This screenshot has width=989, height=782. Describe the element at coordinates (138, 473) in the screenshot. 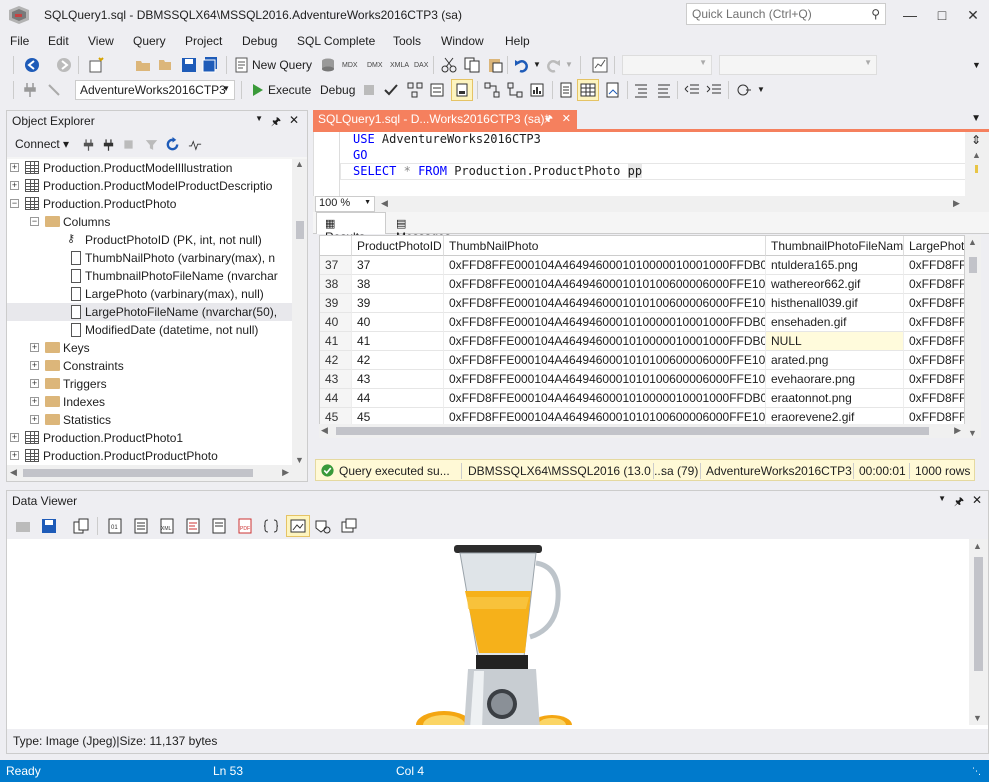

I see `tree-hscroll-thumb` at that location.